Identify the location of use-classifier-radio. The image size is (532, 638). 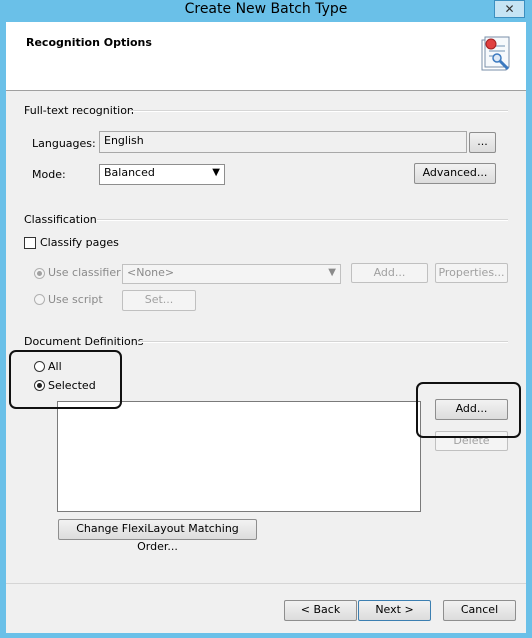
(39, 273).